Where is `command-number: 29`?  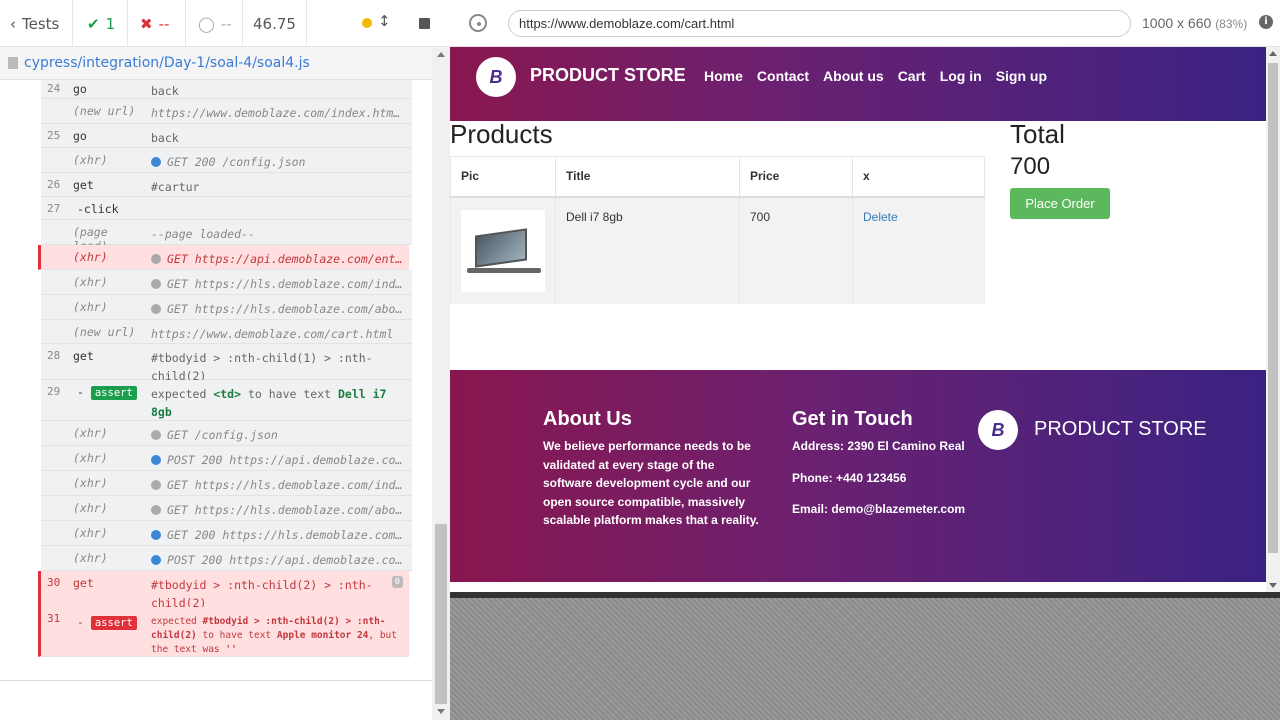
command-number: 29 is located at coordinates (54, 391).